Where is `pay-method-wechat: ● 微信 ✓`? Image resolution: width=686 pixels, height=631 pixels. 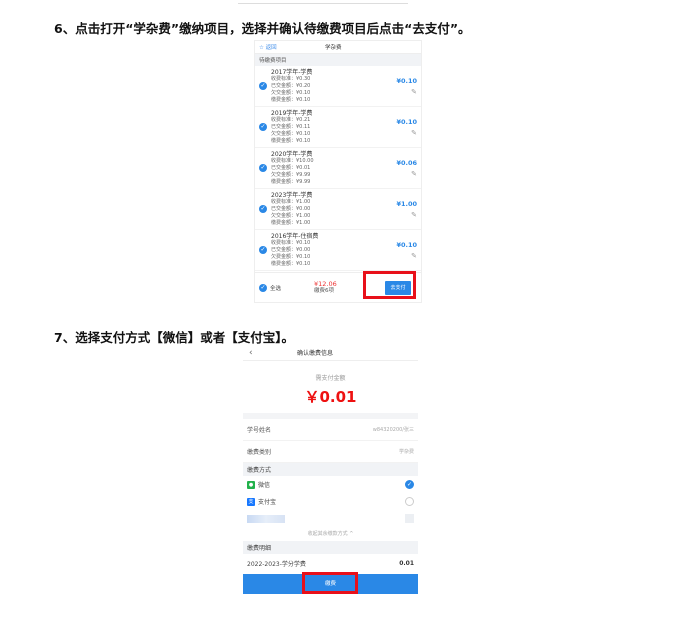
pay-method-wechat: ● 微信 ✓ is located at coordinates (330, 484).